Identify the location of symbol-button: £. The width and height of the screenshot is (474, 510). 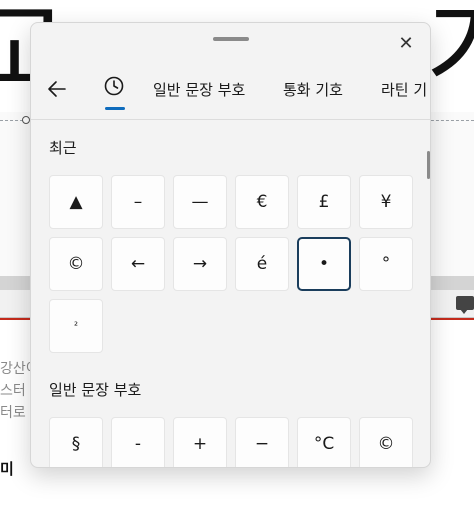
(324, 202).